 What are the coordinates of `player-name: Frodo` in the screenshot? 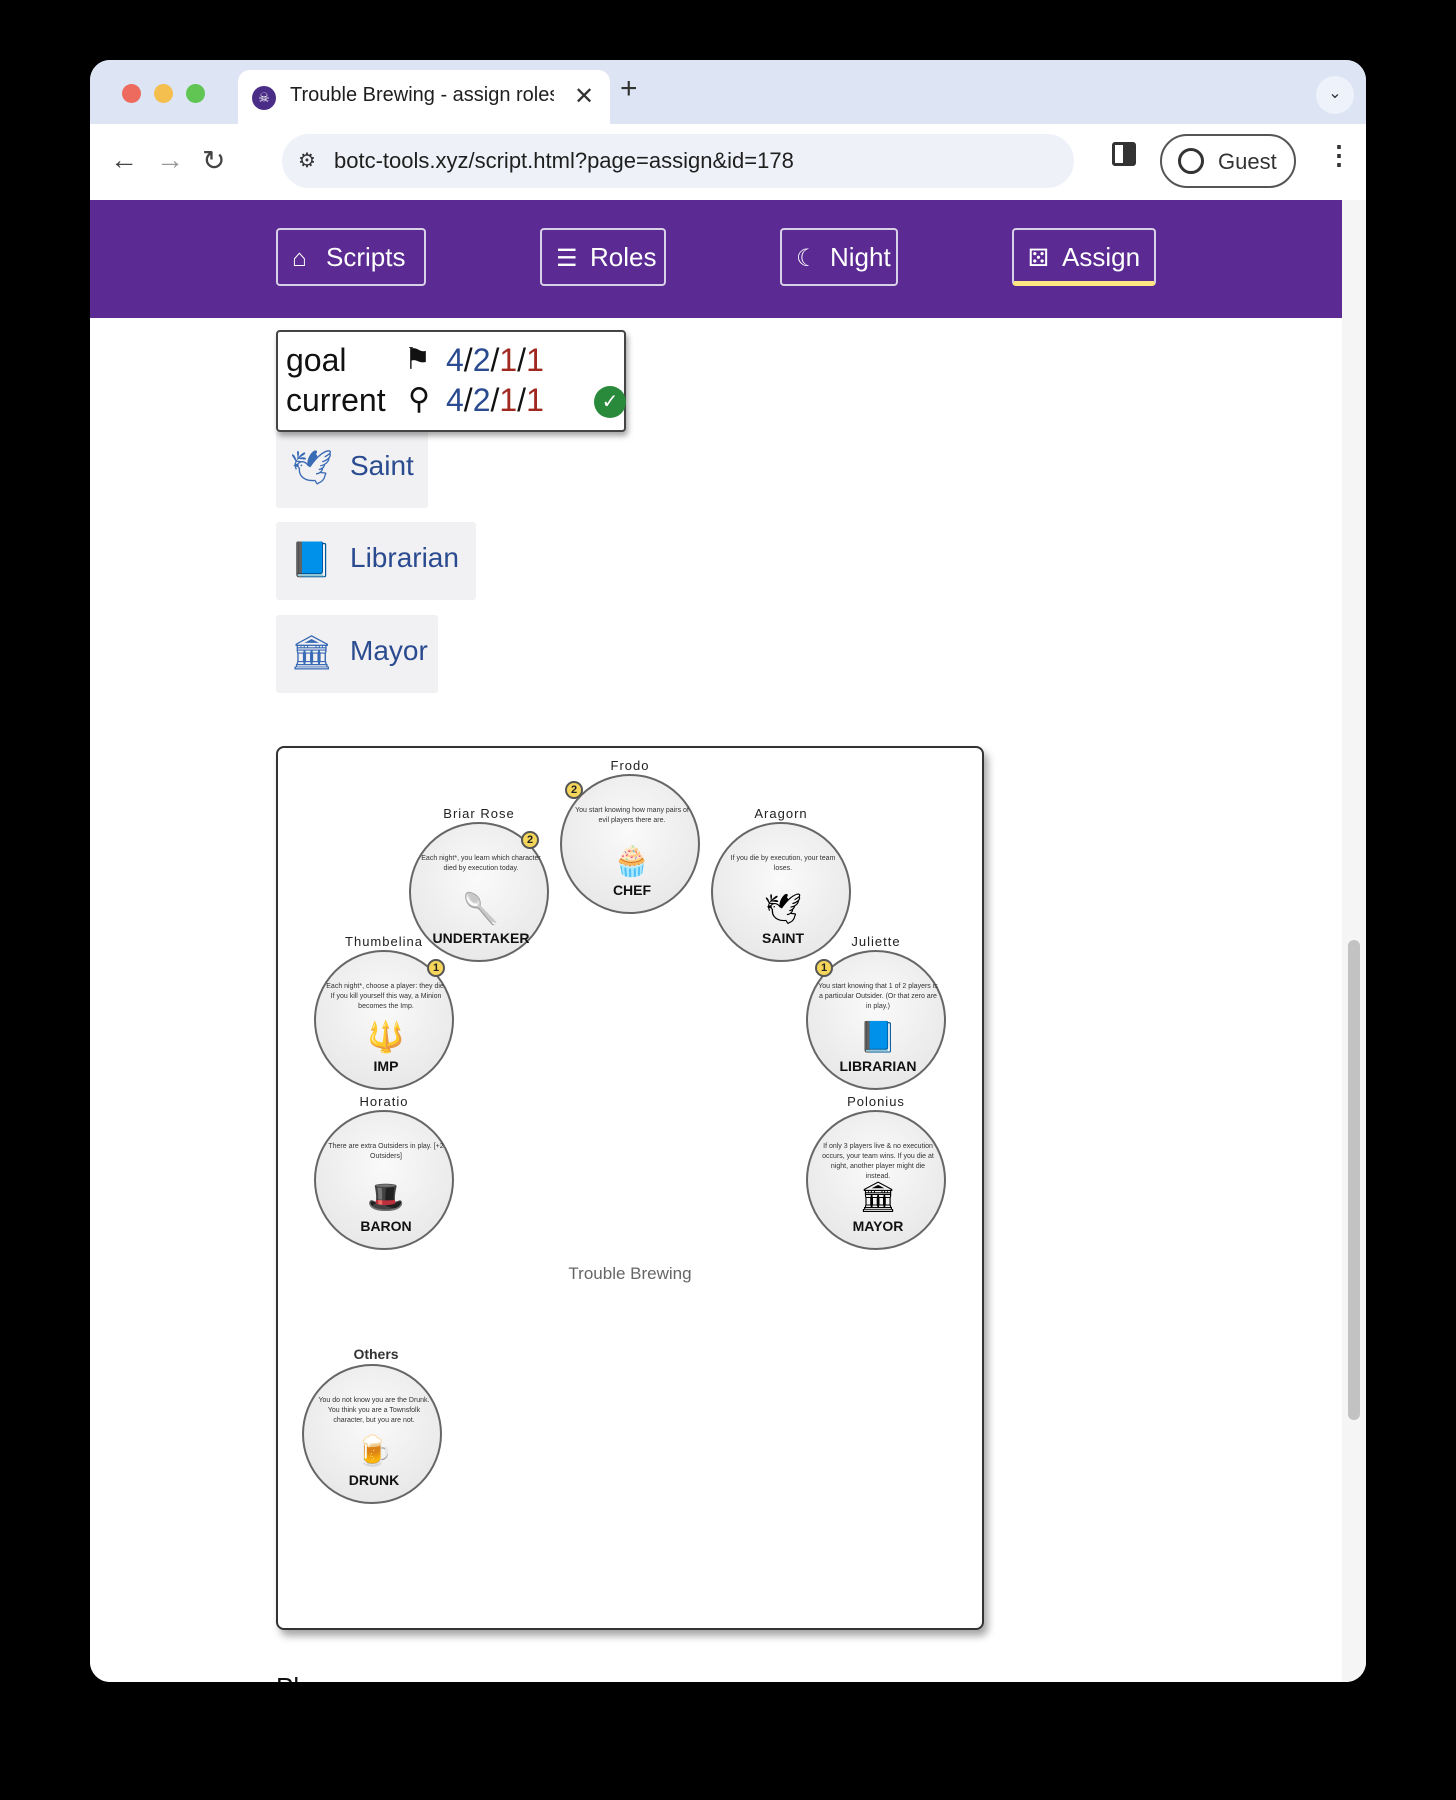 It's located at (630, 765).